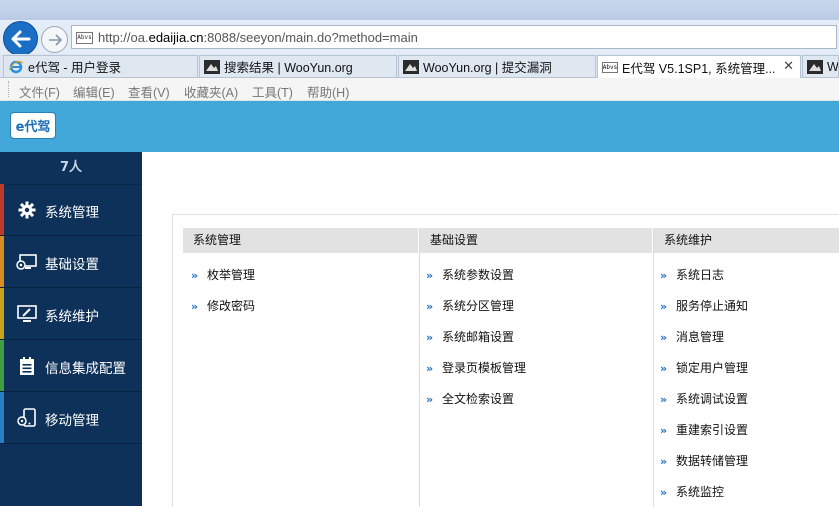 Image resolution: width=839 pixels, height=507 pixels. Describe the element at coordinates (33, 125) in the screenshot. I see `edaijia-logo: e代驾` at that location.